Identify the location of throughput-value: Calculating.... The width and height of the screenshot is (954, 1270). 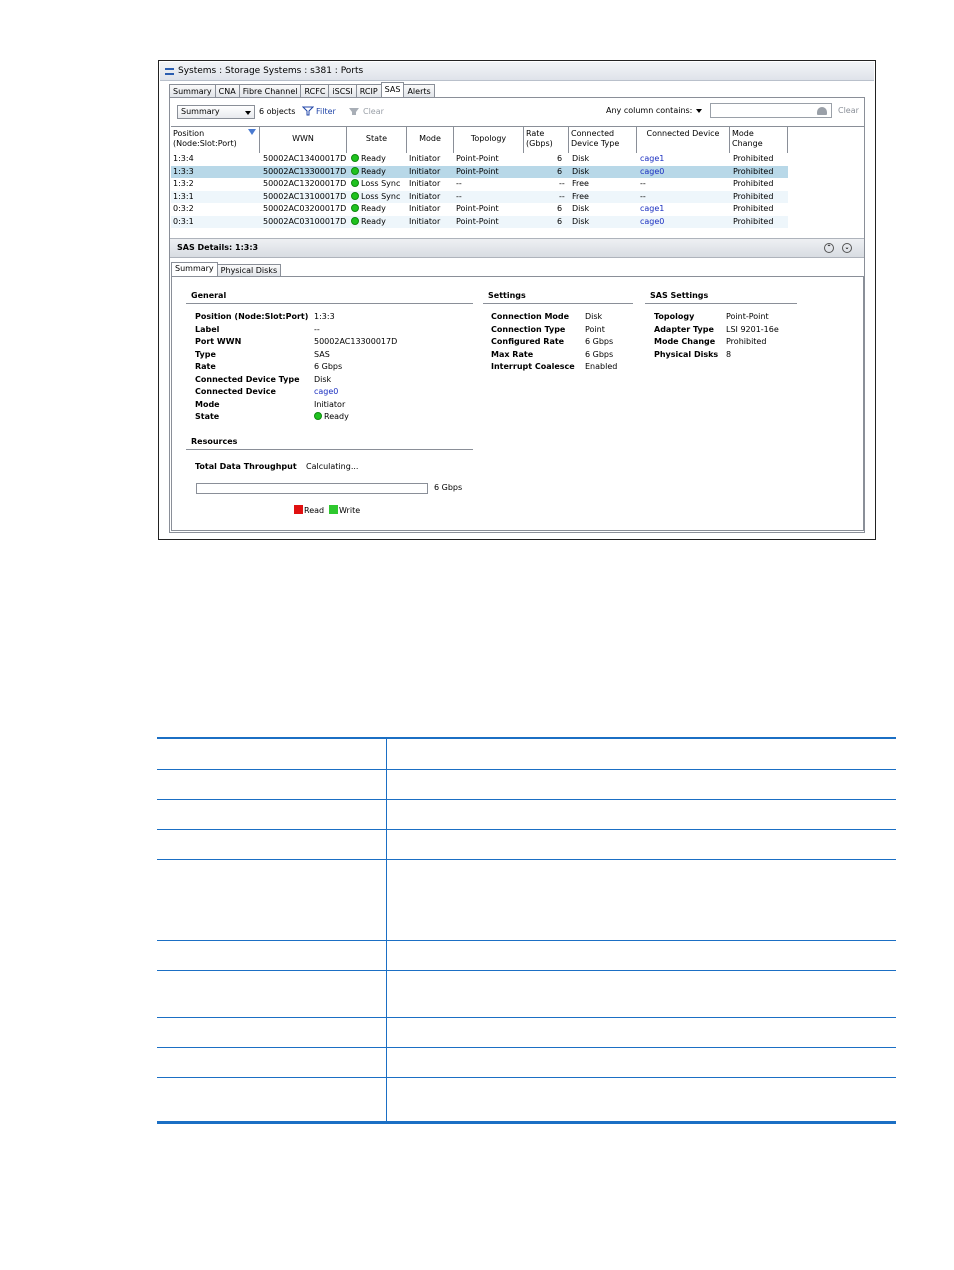
(332, 466).